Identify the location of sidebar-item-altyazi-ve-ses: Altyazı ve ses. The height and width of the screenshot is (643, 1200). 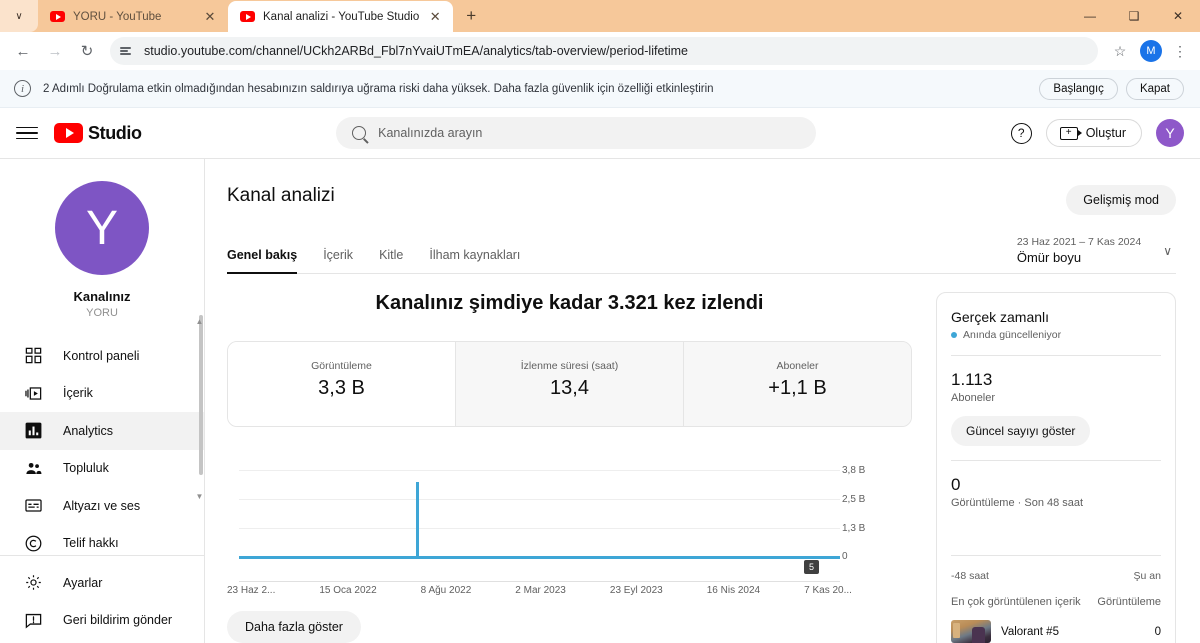
(102, 506).